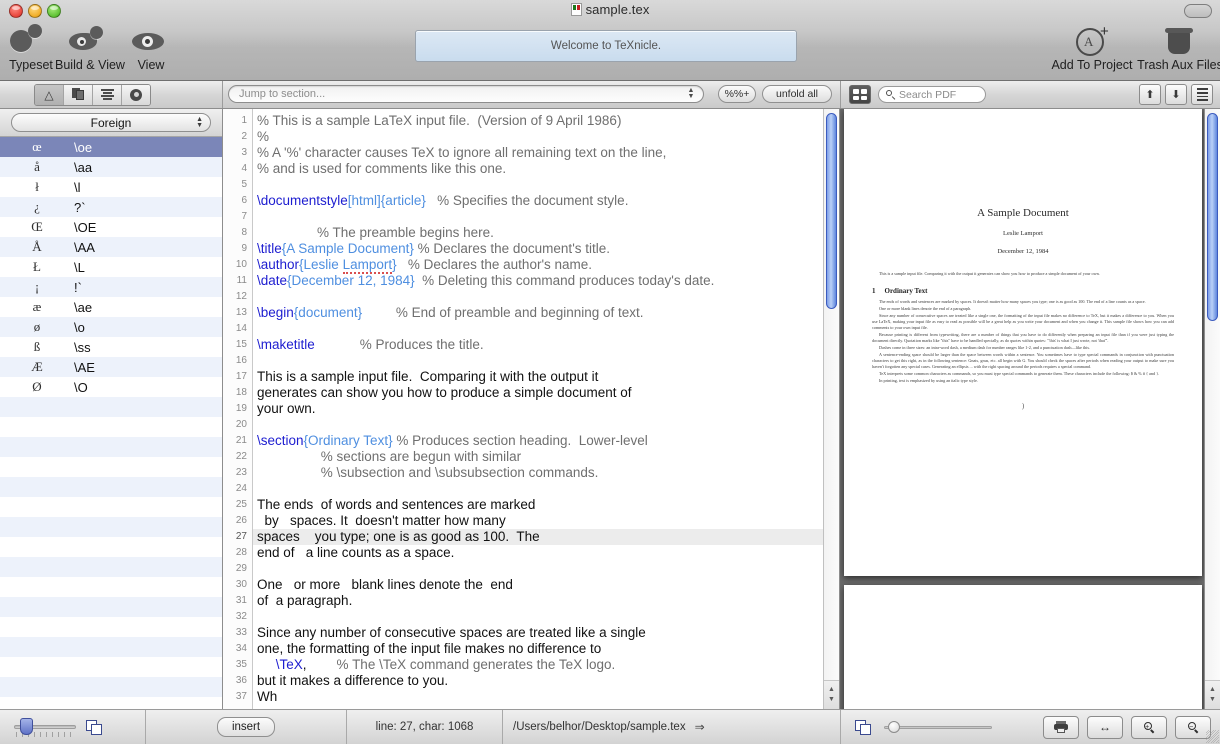  Describe the element at coordinates (691, 93) in the screenshot. I see `jump-stepper-icon: ▲ ▼` at that location.